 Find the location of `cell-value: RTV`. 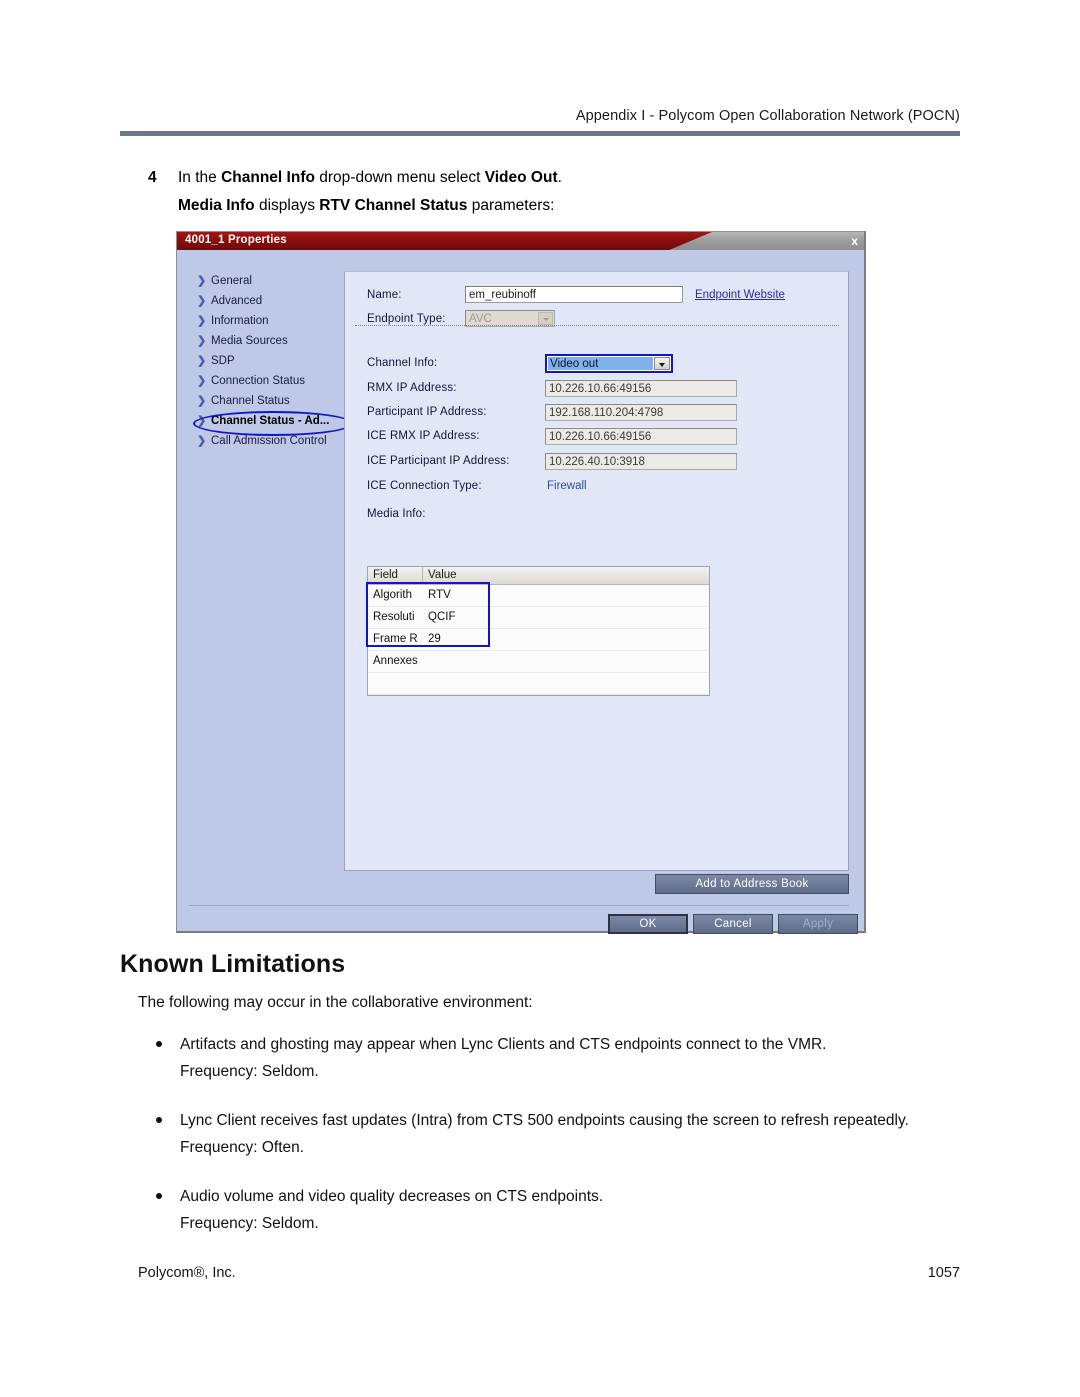

cell-value: RTV is located at coordinates (439, 595).